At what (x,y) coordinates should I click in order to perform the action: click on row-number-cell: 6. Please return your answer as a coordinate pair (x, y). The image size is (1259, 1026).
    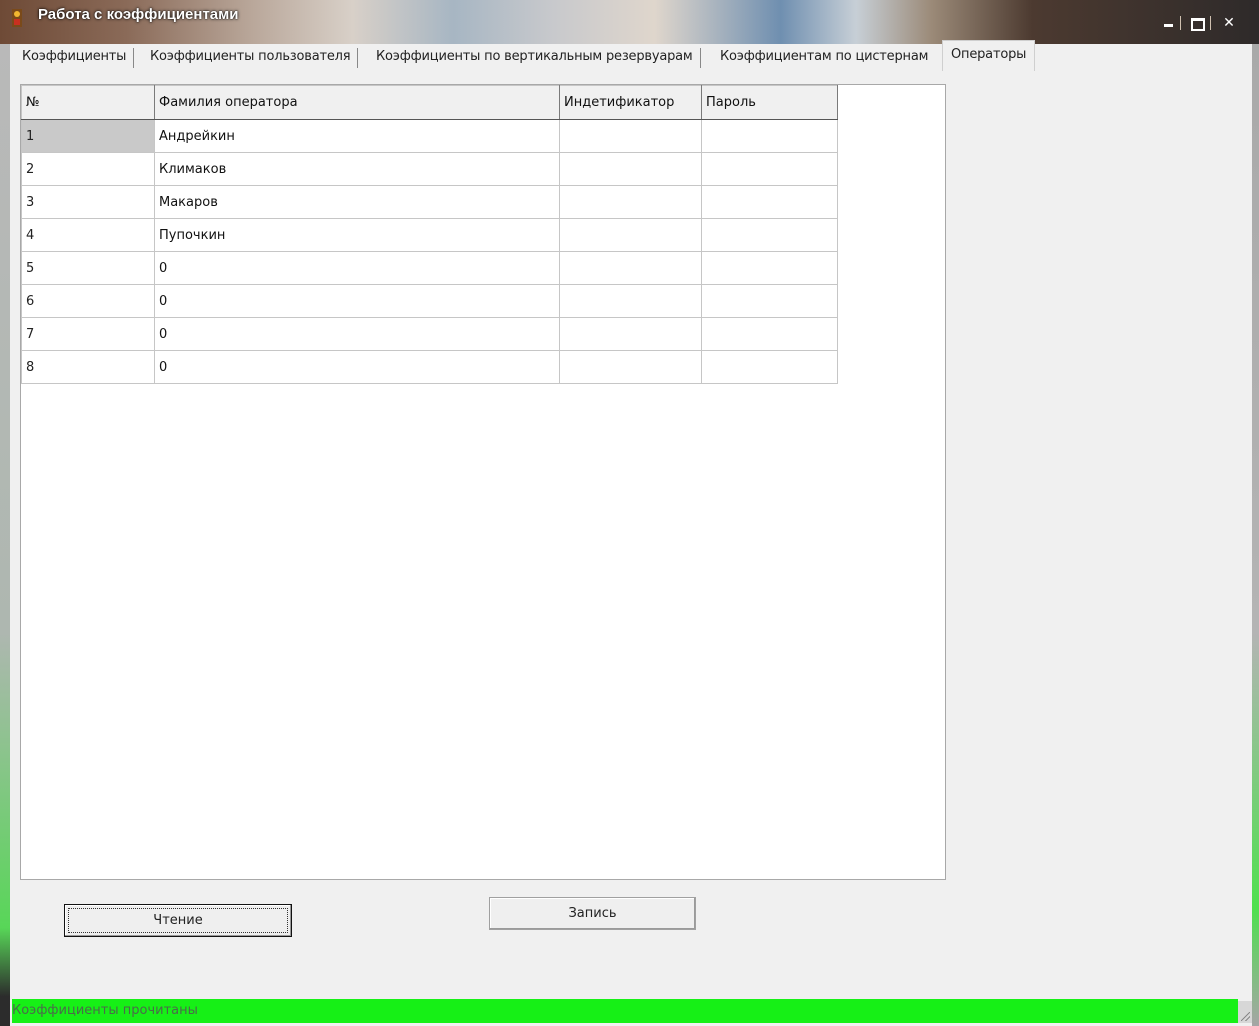
    Looking at the image, I should click on (88, 301).